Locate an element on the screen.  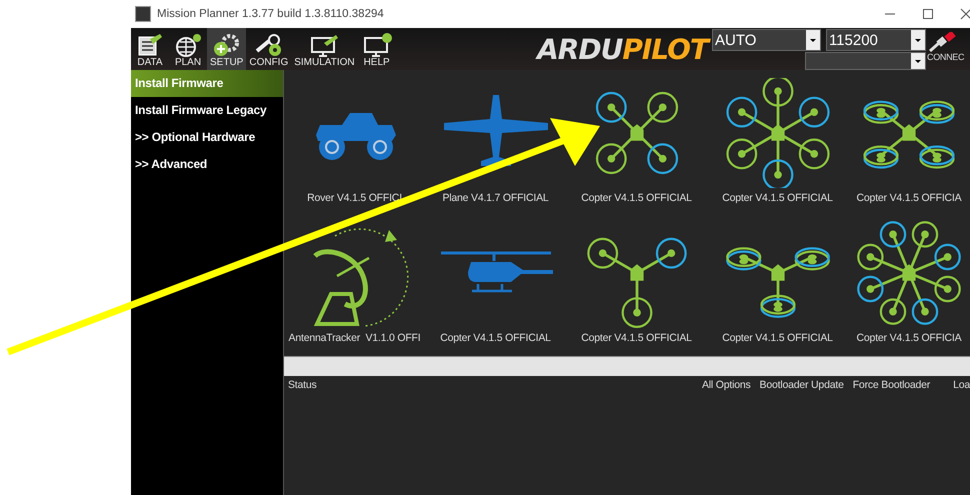
status-action-link: Bootloader Update is located at coordinates (802, 385).